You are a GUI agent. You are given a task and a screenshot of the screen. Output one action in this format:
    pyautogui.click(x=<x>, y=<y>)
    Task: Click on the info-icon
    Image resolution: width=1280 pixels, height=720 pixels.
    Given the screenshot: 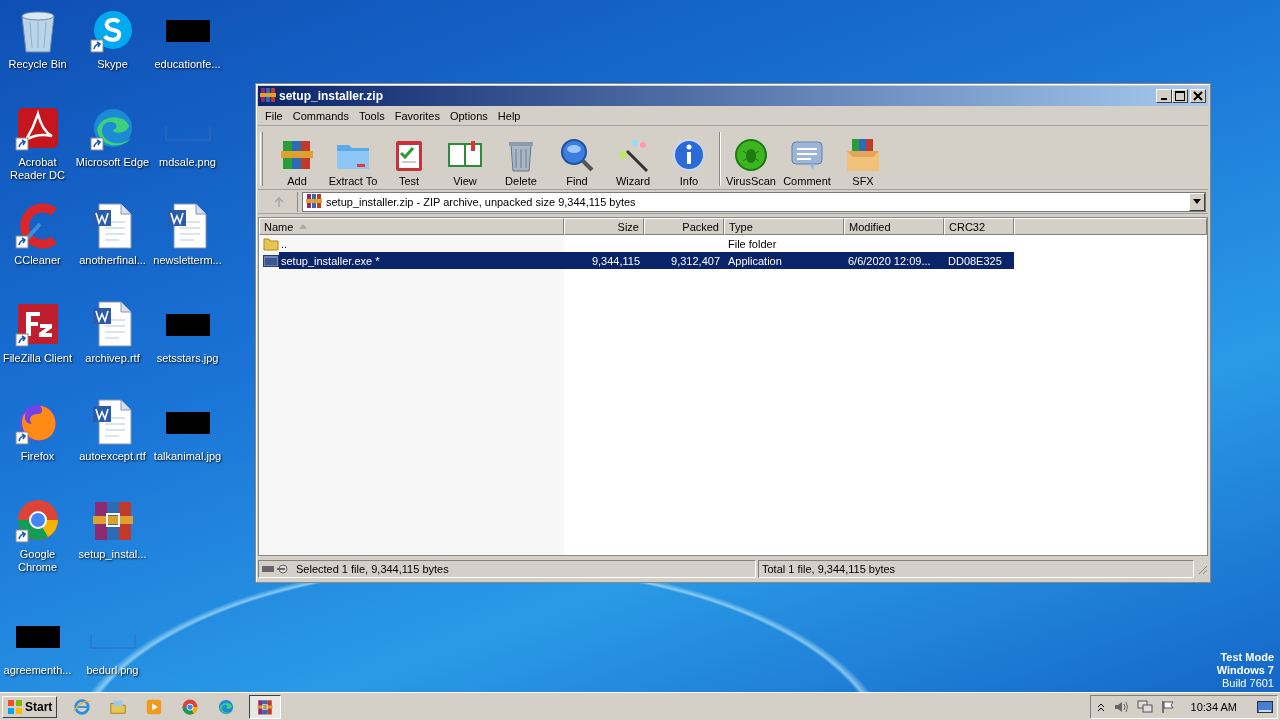 What is the action you would take?
    pyautogui.click(x=689, y=155)
    